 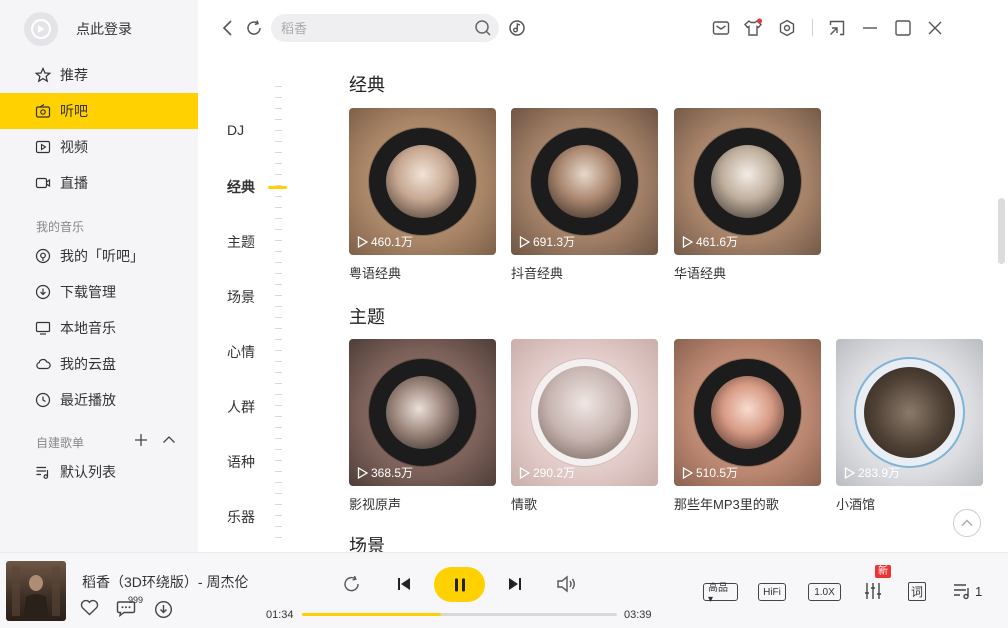 What do you see at coordinates (169, 440) in the screenshot?
I see `collapse-icon` at bounding box center [169, 440].